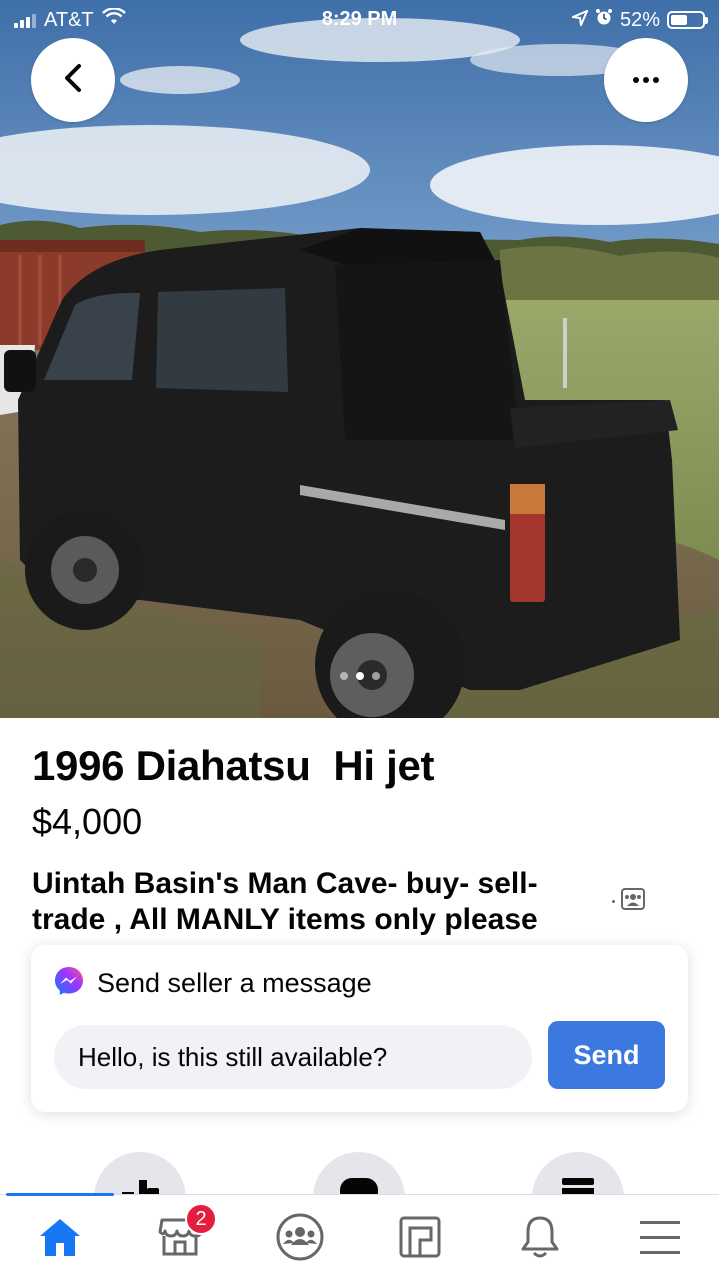  Describe the element at coordinates (578, 1175) in the screenshot. I see `save-button` at that location.